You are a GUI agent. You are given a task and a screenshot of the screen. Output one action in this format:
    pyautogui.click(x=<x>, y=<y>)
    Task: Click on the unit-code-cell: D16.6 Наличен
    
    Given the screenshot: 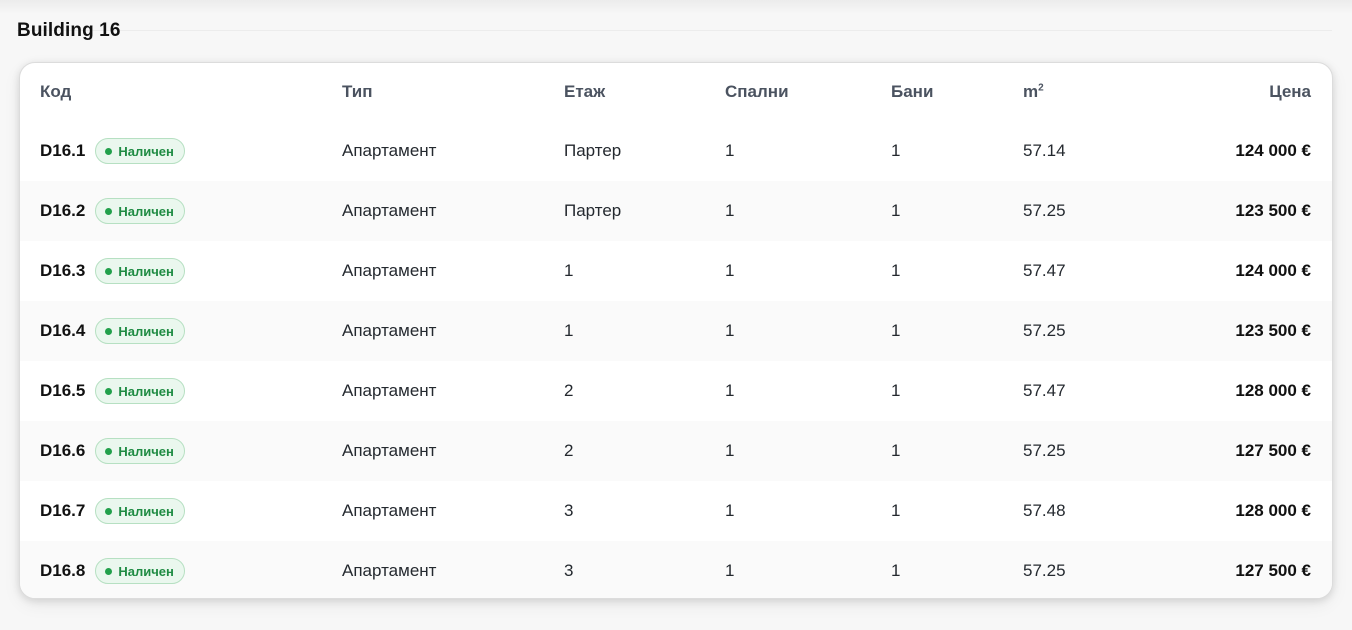 What is the action you would take?
    pyautogui.click(x=181, y=451)
    